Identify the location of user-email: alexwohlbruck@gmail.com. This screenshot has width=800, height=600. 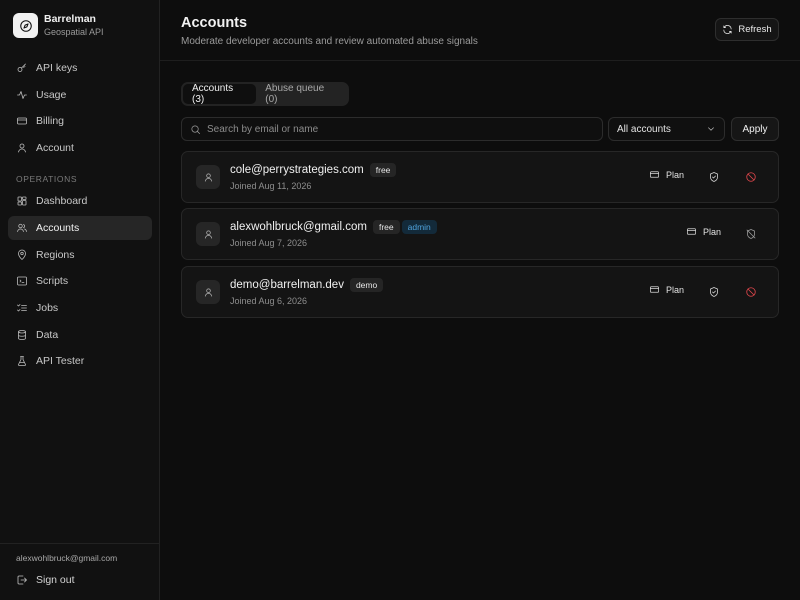
(67, 558).